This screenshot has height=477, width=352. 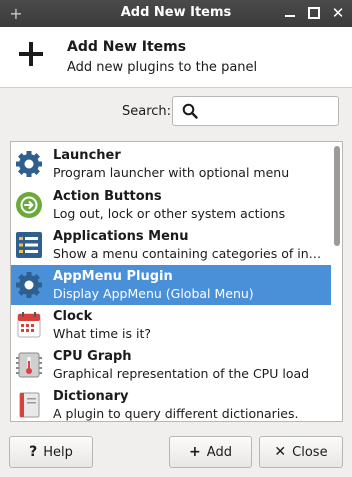 What do you see at coordinates (73, 316) in the screenshot?
I see `plugin-name: Clock` at bounding box center [73, 316].